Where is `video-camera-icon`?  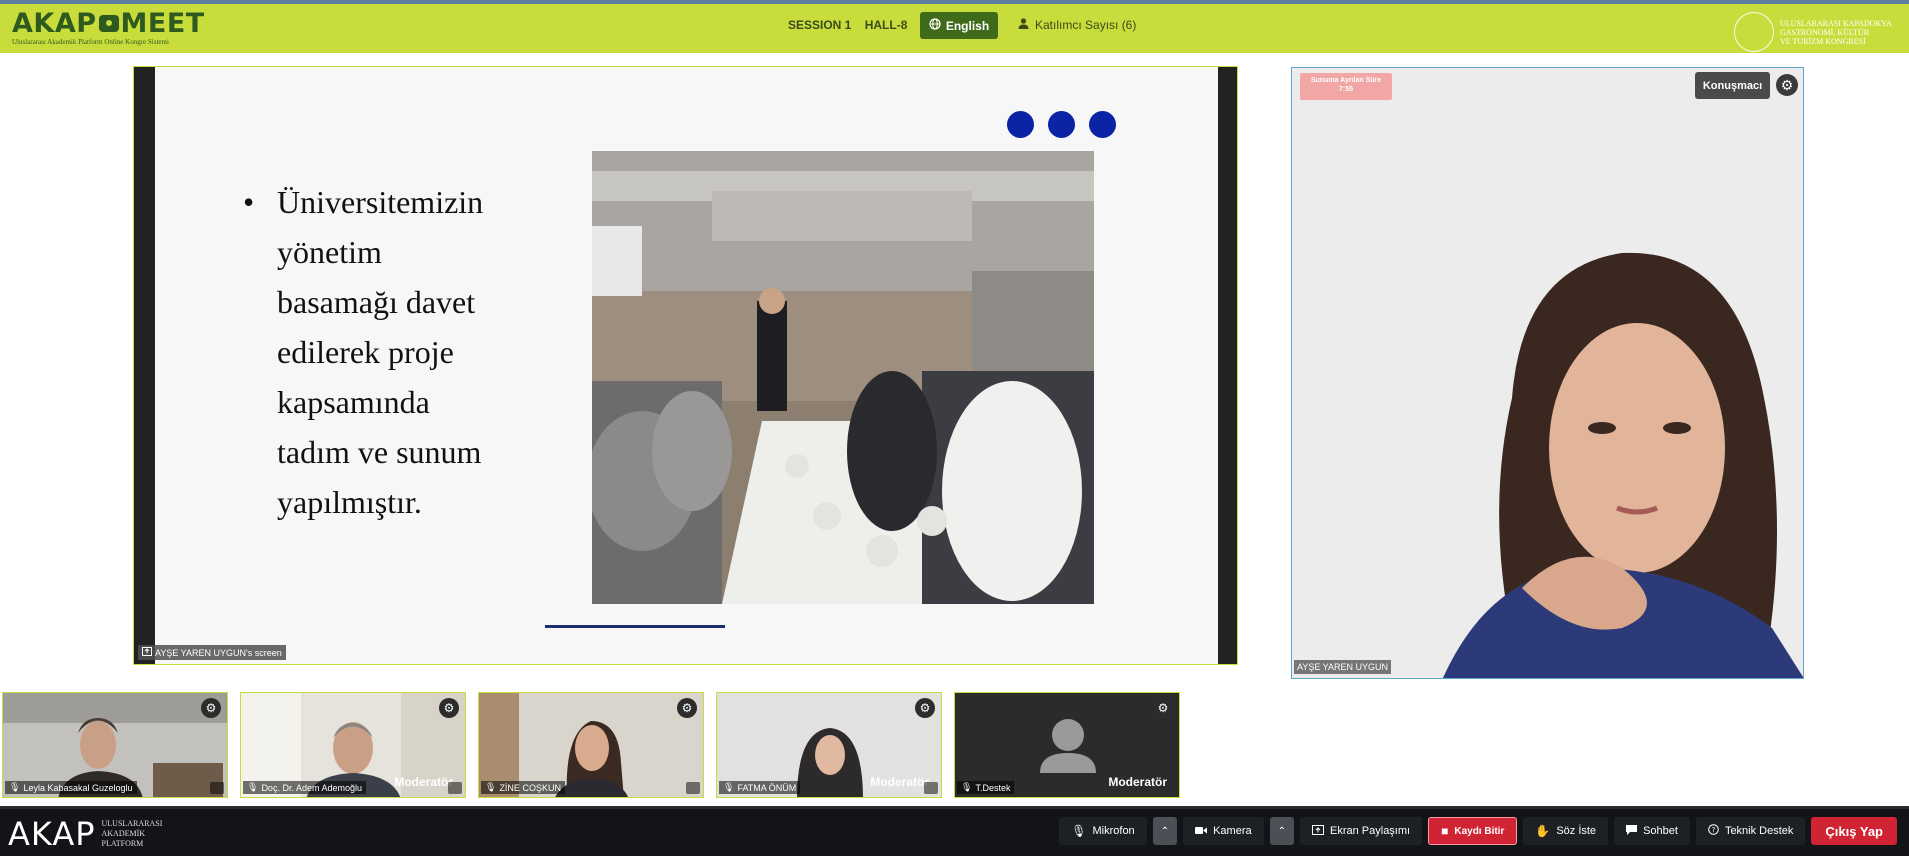 video-camera-icon is located at coordinates (1201, 831).